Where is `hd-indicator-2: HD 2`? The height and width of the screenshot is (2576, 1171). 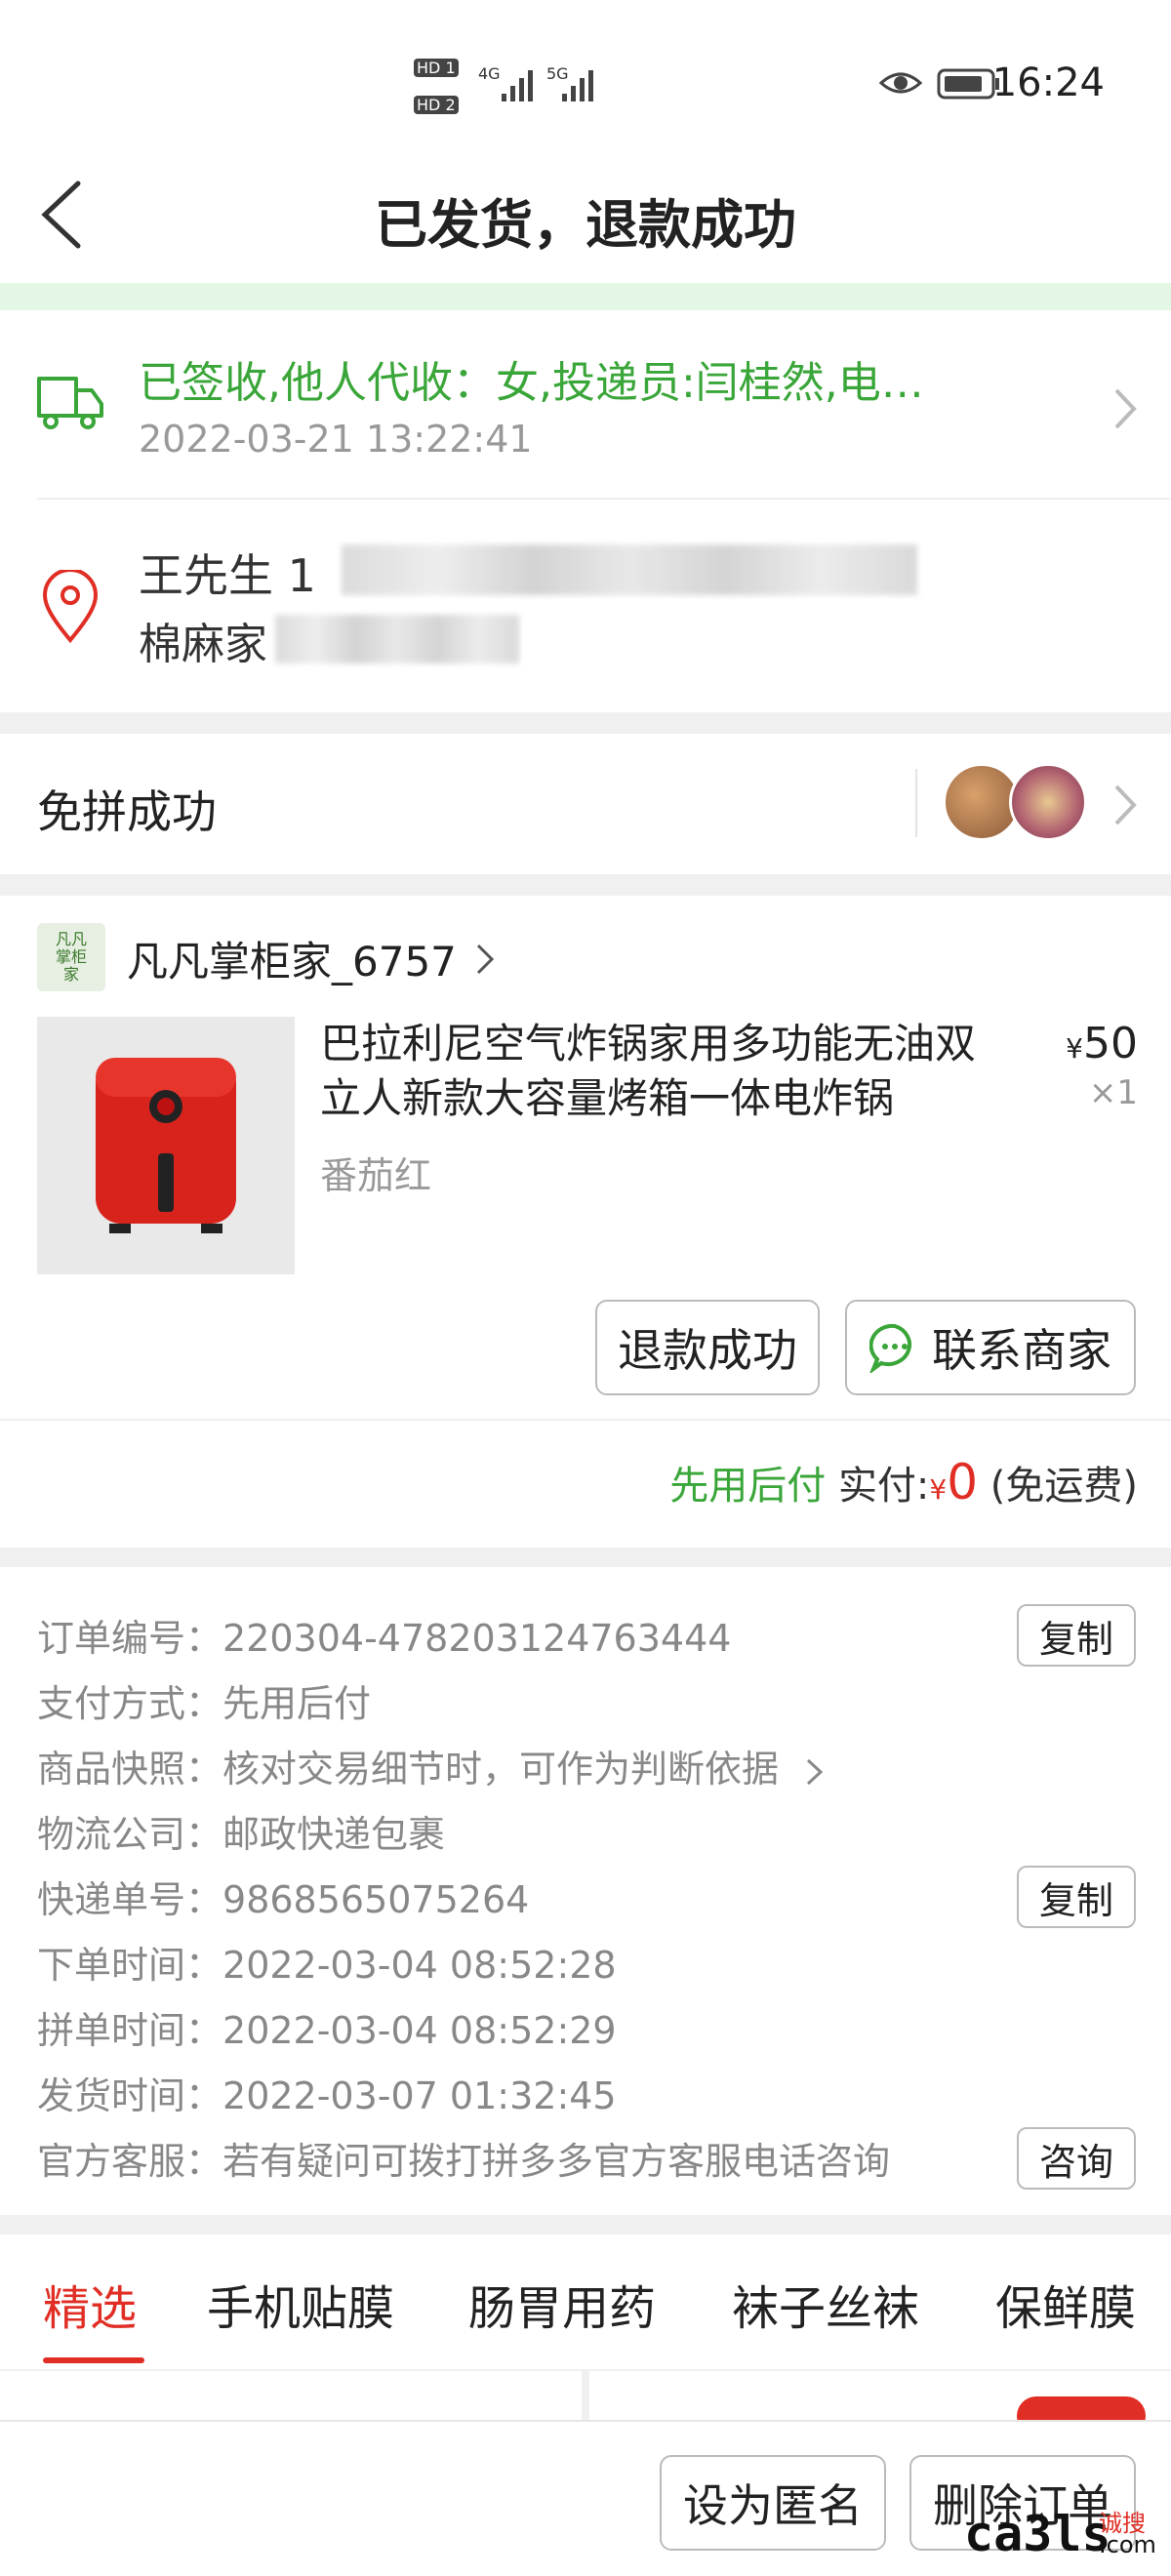
hd-indicator-2: HD 2 is located at coordinates (436, 103).